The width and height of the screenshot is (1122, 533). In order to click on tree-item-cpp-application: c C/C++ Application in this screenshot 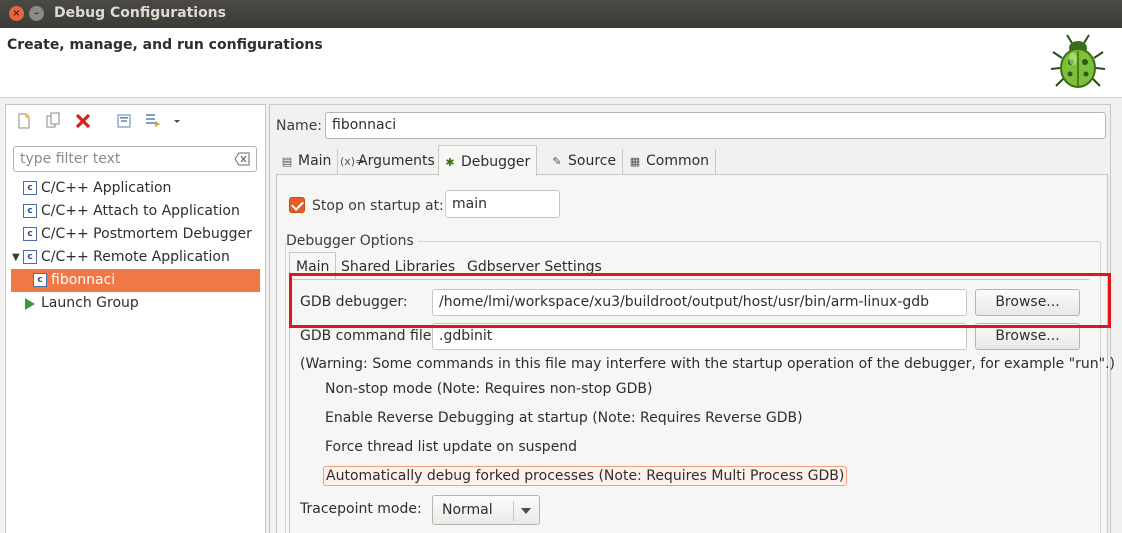, I will do `click(135, 188)`.